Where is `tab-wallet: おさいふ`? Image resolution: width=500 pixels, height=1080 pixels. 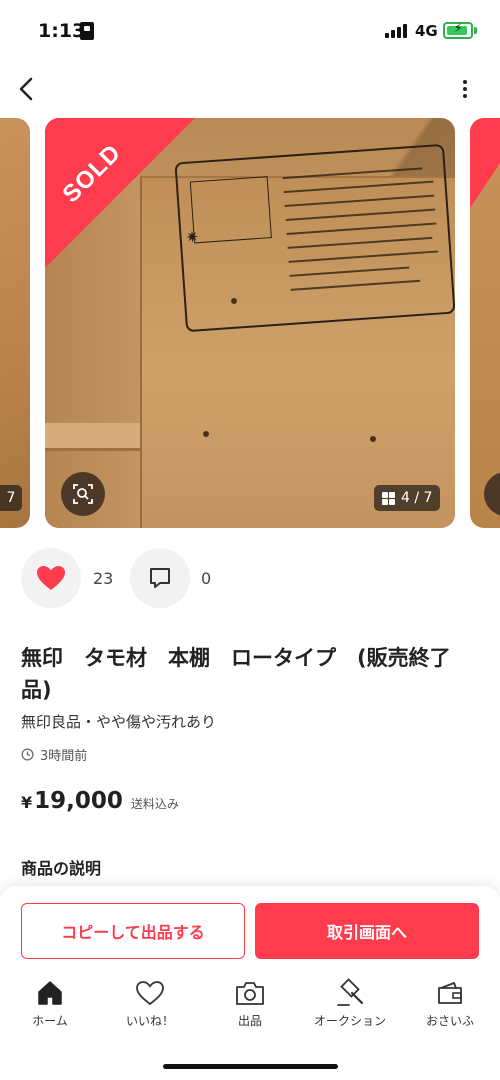 tab-wallet: おさいふ is located at coordinates (450, 1008).